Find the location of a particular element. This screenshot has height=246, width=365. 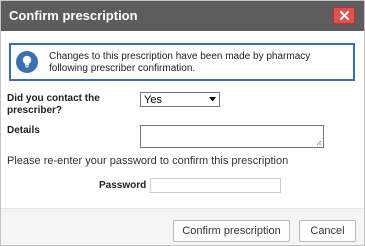

chevron-down-icon is located at coordinates (212, 99).